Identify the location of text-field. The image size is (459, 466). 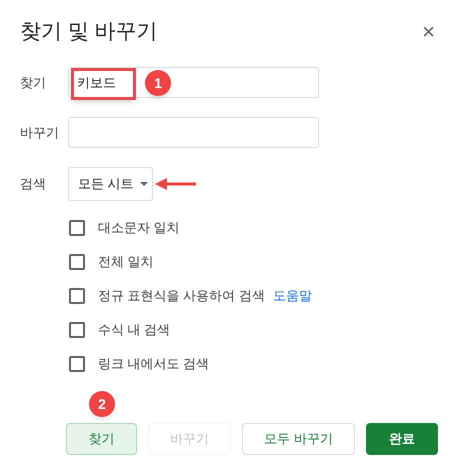
(193, 132).